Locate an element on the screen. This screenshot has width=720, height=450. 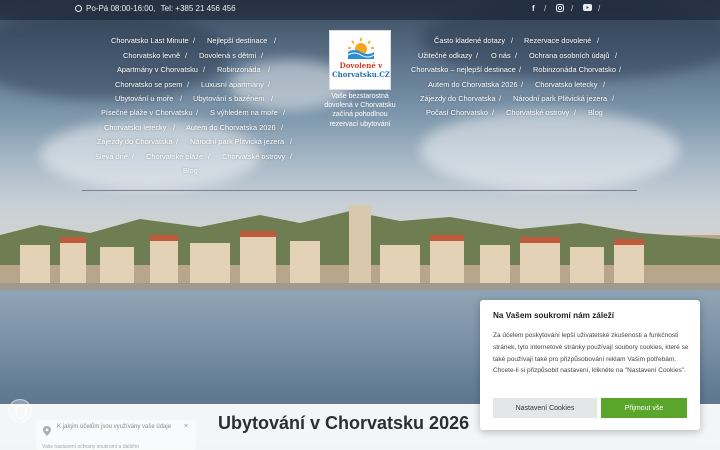
nav-item-faq: Často kladené dotazy is located at coordinates (469, 40).